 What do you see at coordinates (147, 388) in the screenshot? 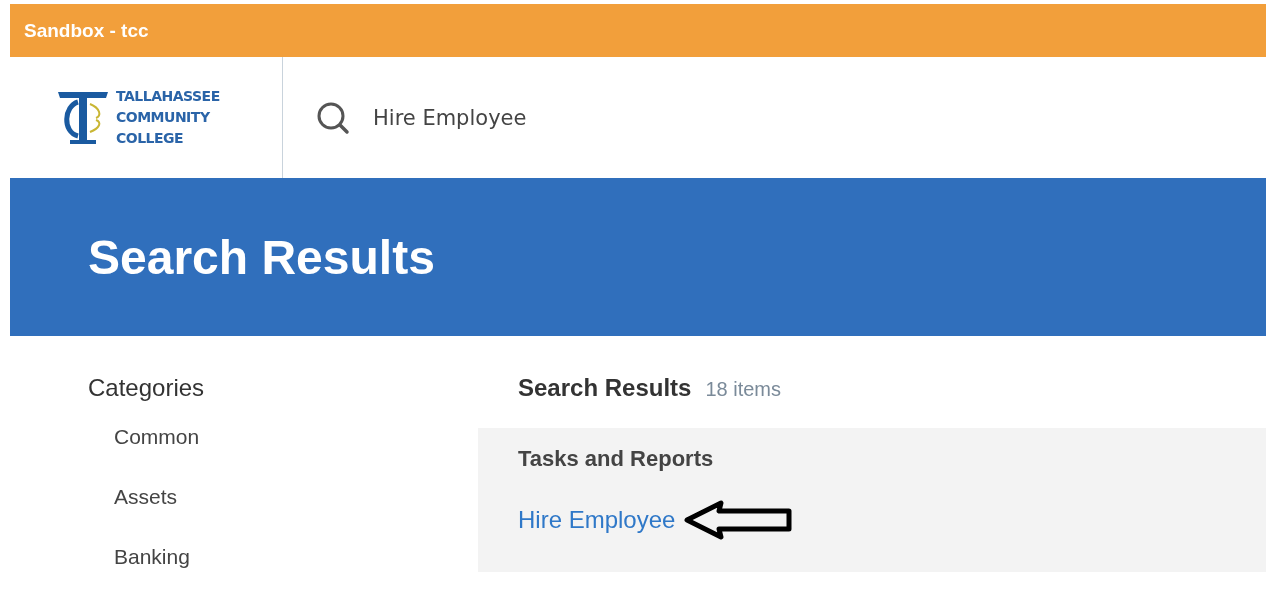
I see `categories-heading: Categories` at bounding box center [147, 388].